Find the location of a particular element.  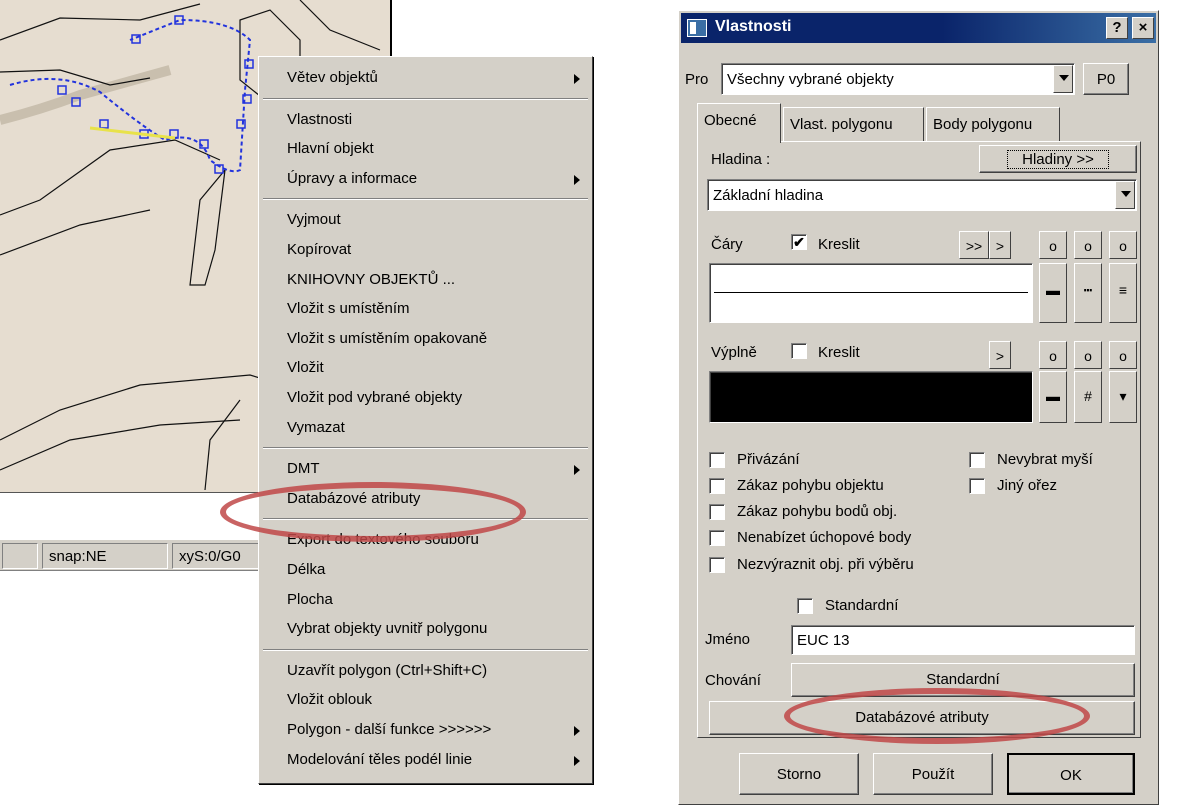

tab-vlast-polygonu: Vlast. polygonu is located at coordinates (853, 124).